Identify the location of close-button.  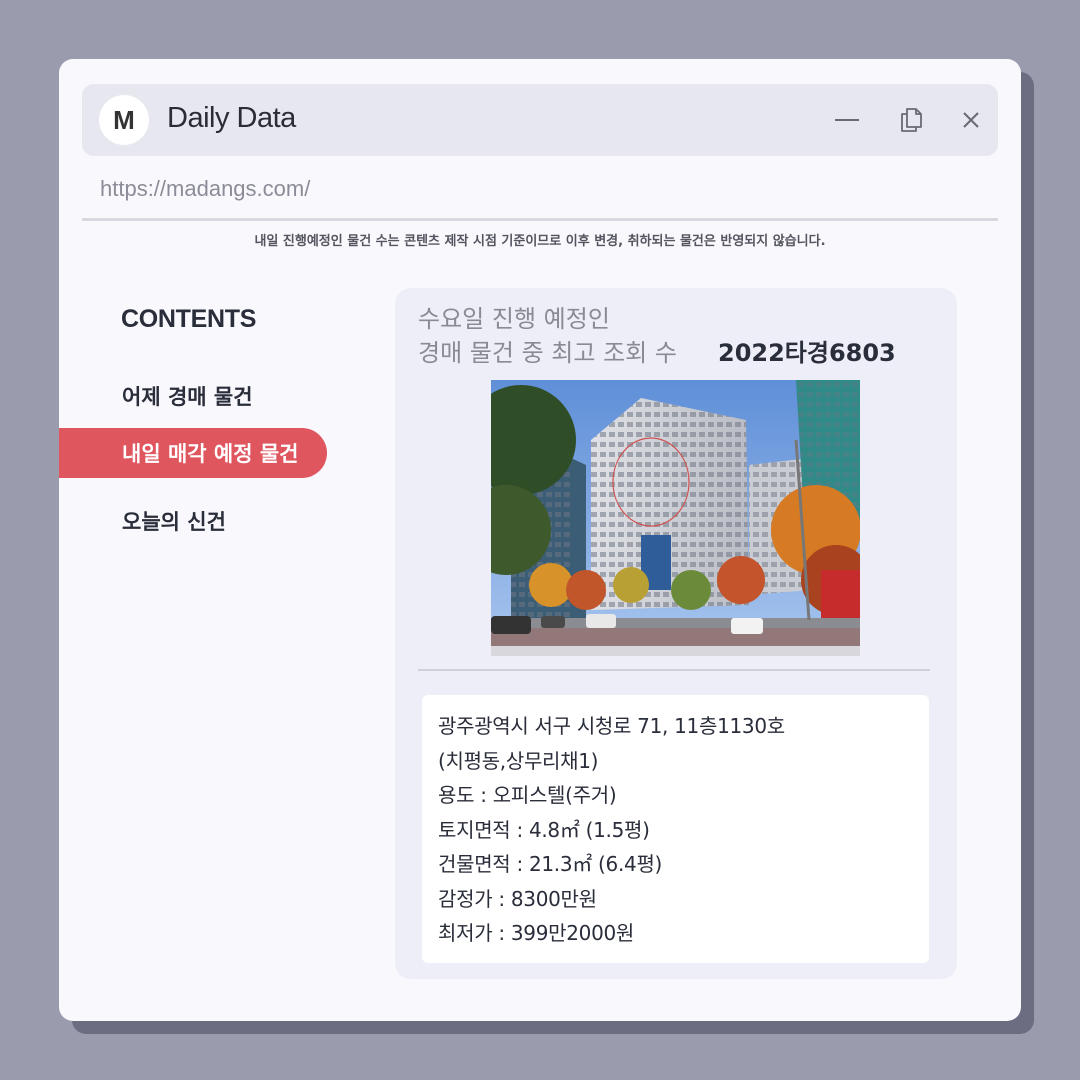
(971, 120).